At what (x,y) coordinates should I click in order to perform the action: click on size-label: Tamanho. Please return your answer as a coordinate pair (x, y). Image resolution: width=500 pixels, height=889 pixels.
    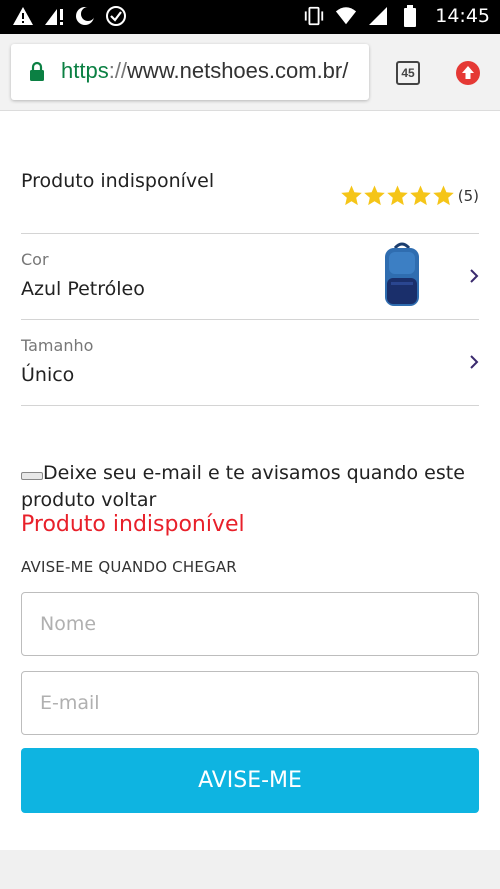
    Looking at the image, I should click on (57, 345).